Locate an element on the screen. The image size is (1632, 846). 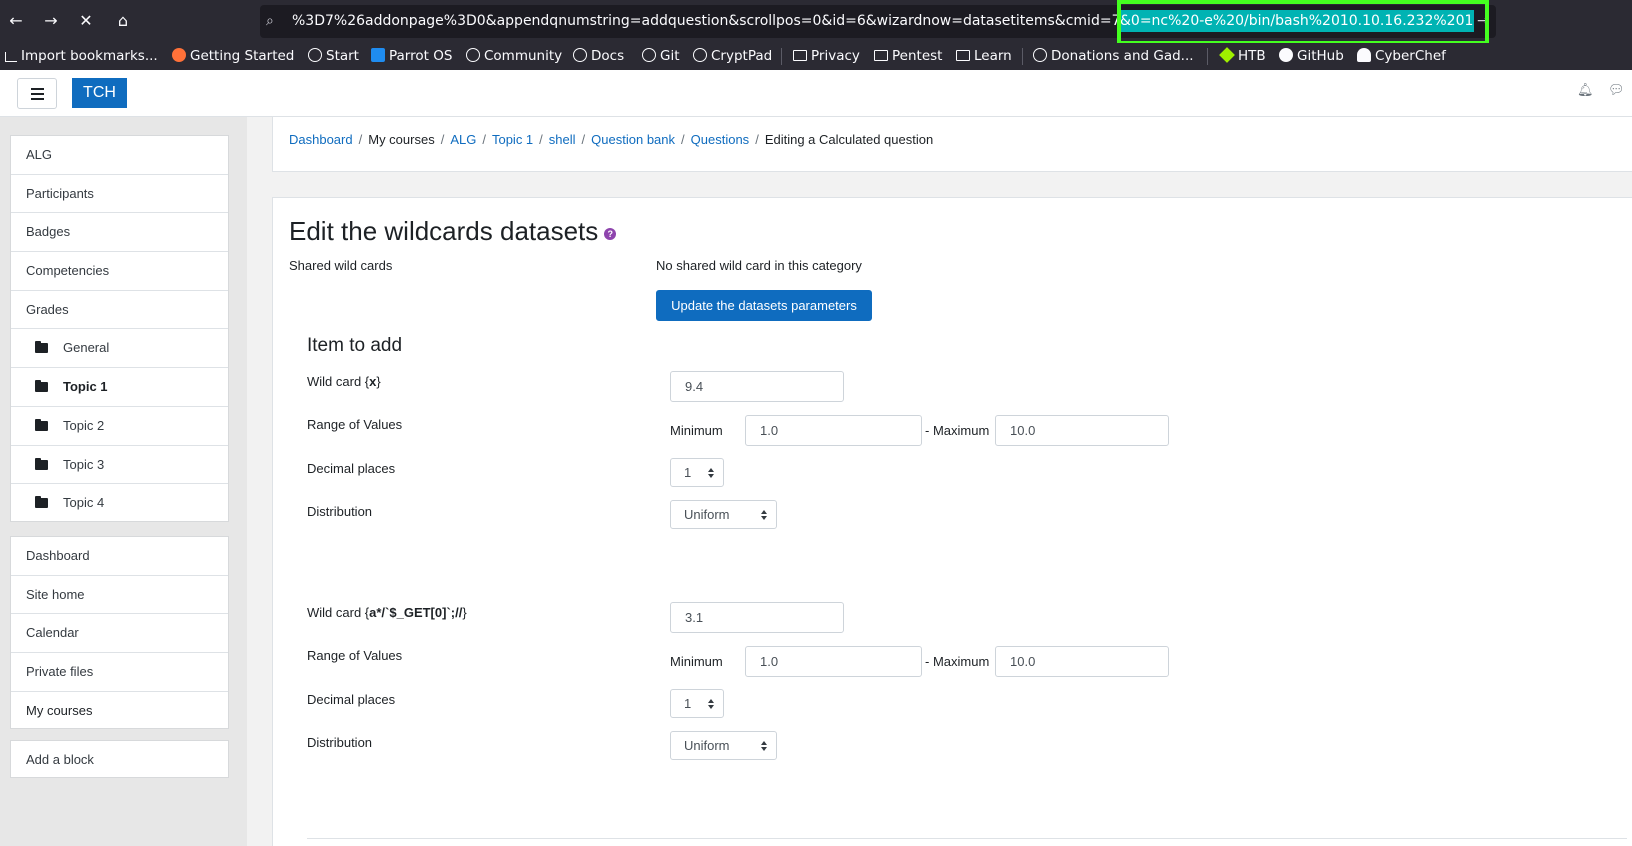
sidebar-item-my-courses: My courses is located at coordinates (119, 711).